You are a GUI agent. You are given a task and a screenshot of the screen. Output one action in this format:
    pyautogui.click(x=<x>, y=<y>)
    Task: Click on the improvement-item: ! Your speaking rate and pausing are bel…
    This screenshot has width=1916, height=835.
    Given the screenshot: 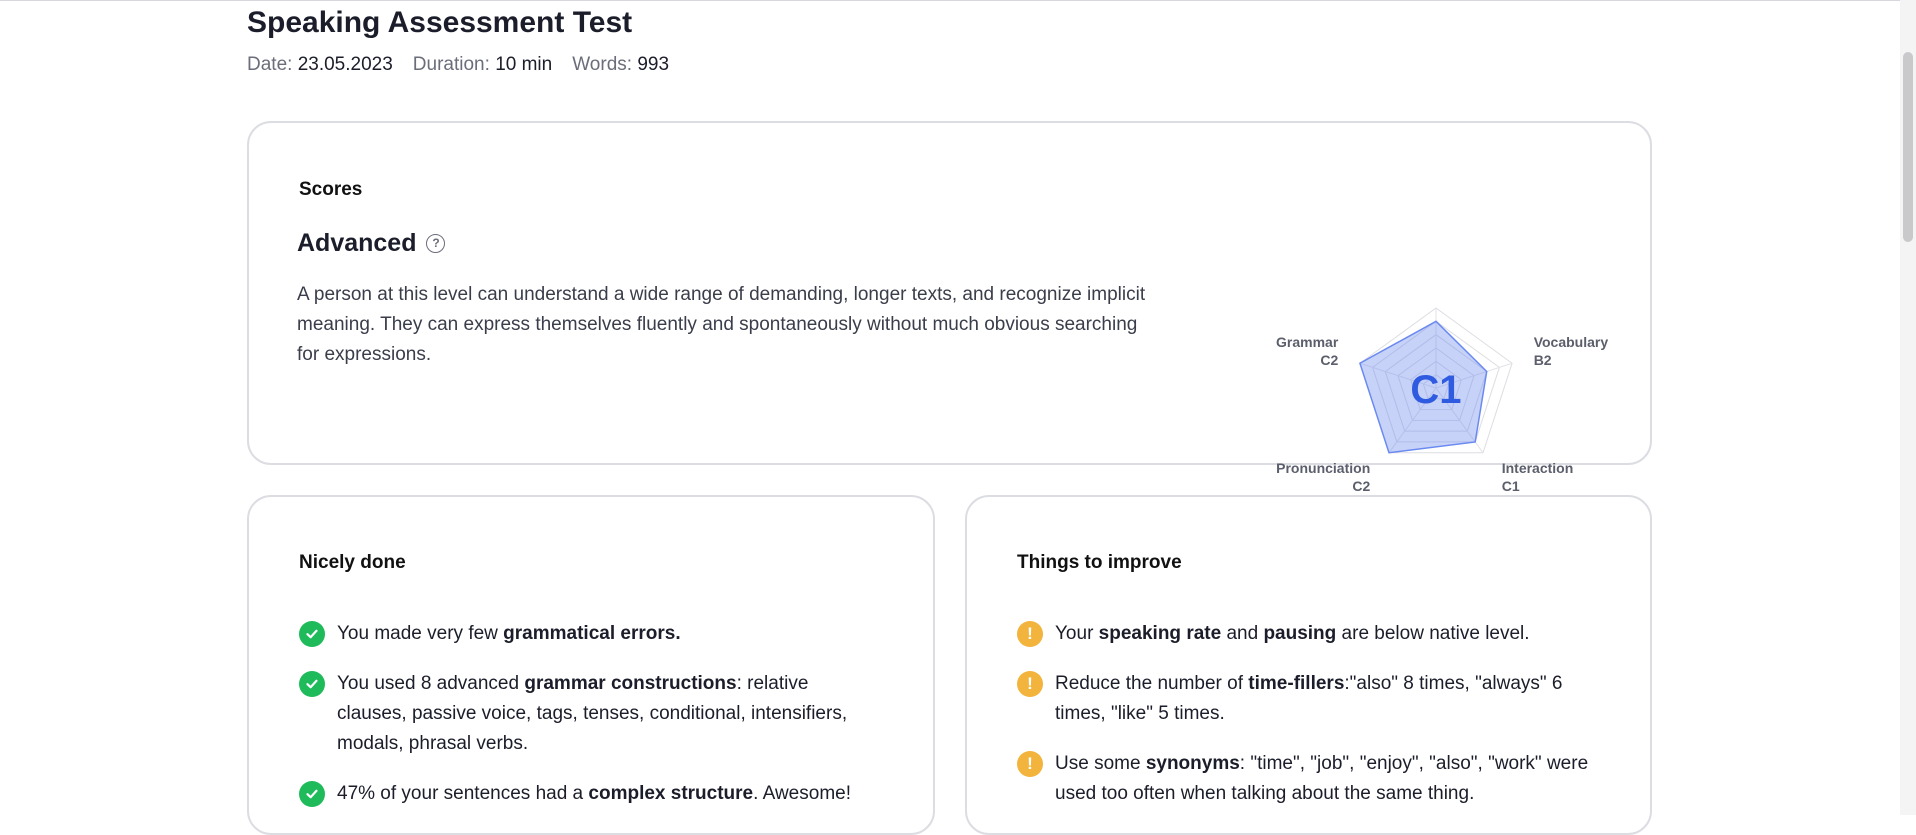 What is the action you would take?
    pyautogui.click(x=1317, y=634)
    